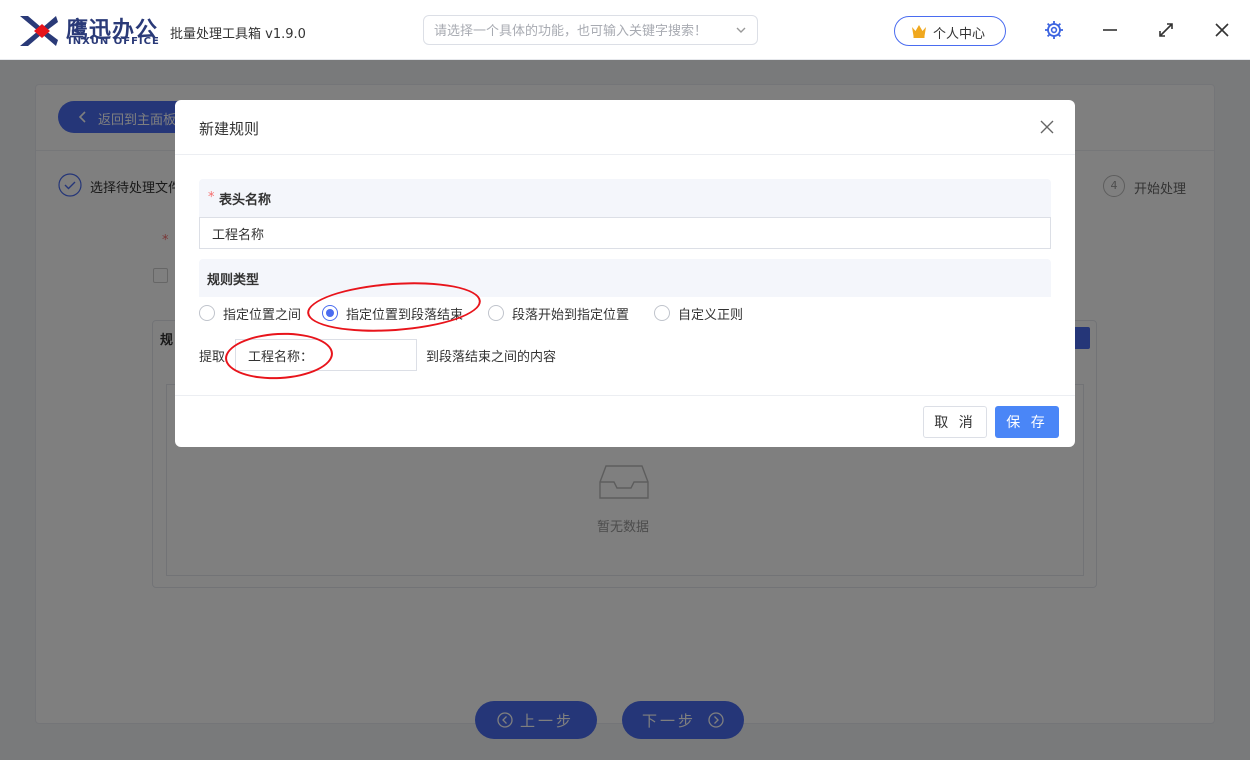  What do you see at coordinates (212, 355) in the screenshot?
I see `extract-prefix: 提取` at bounding box center [212, 355].